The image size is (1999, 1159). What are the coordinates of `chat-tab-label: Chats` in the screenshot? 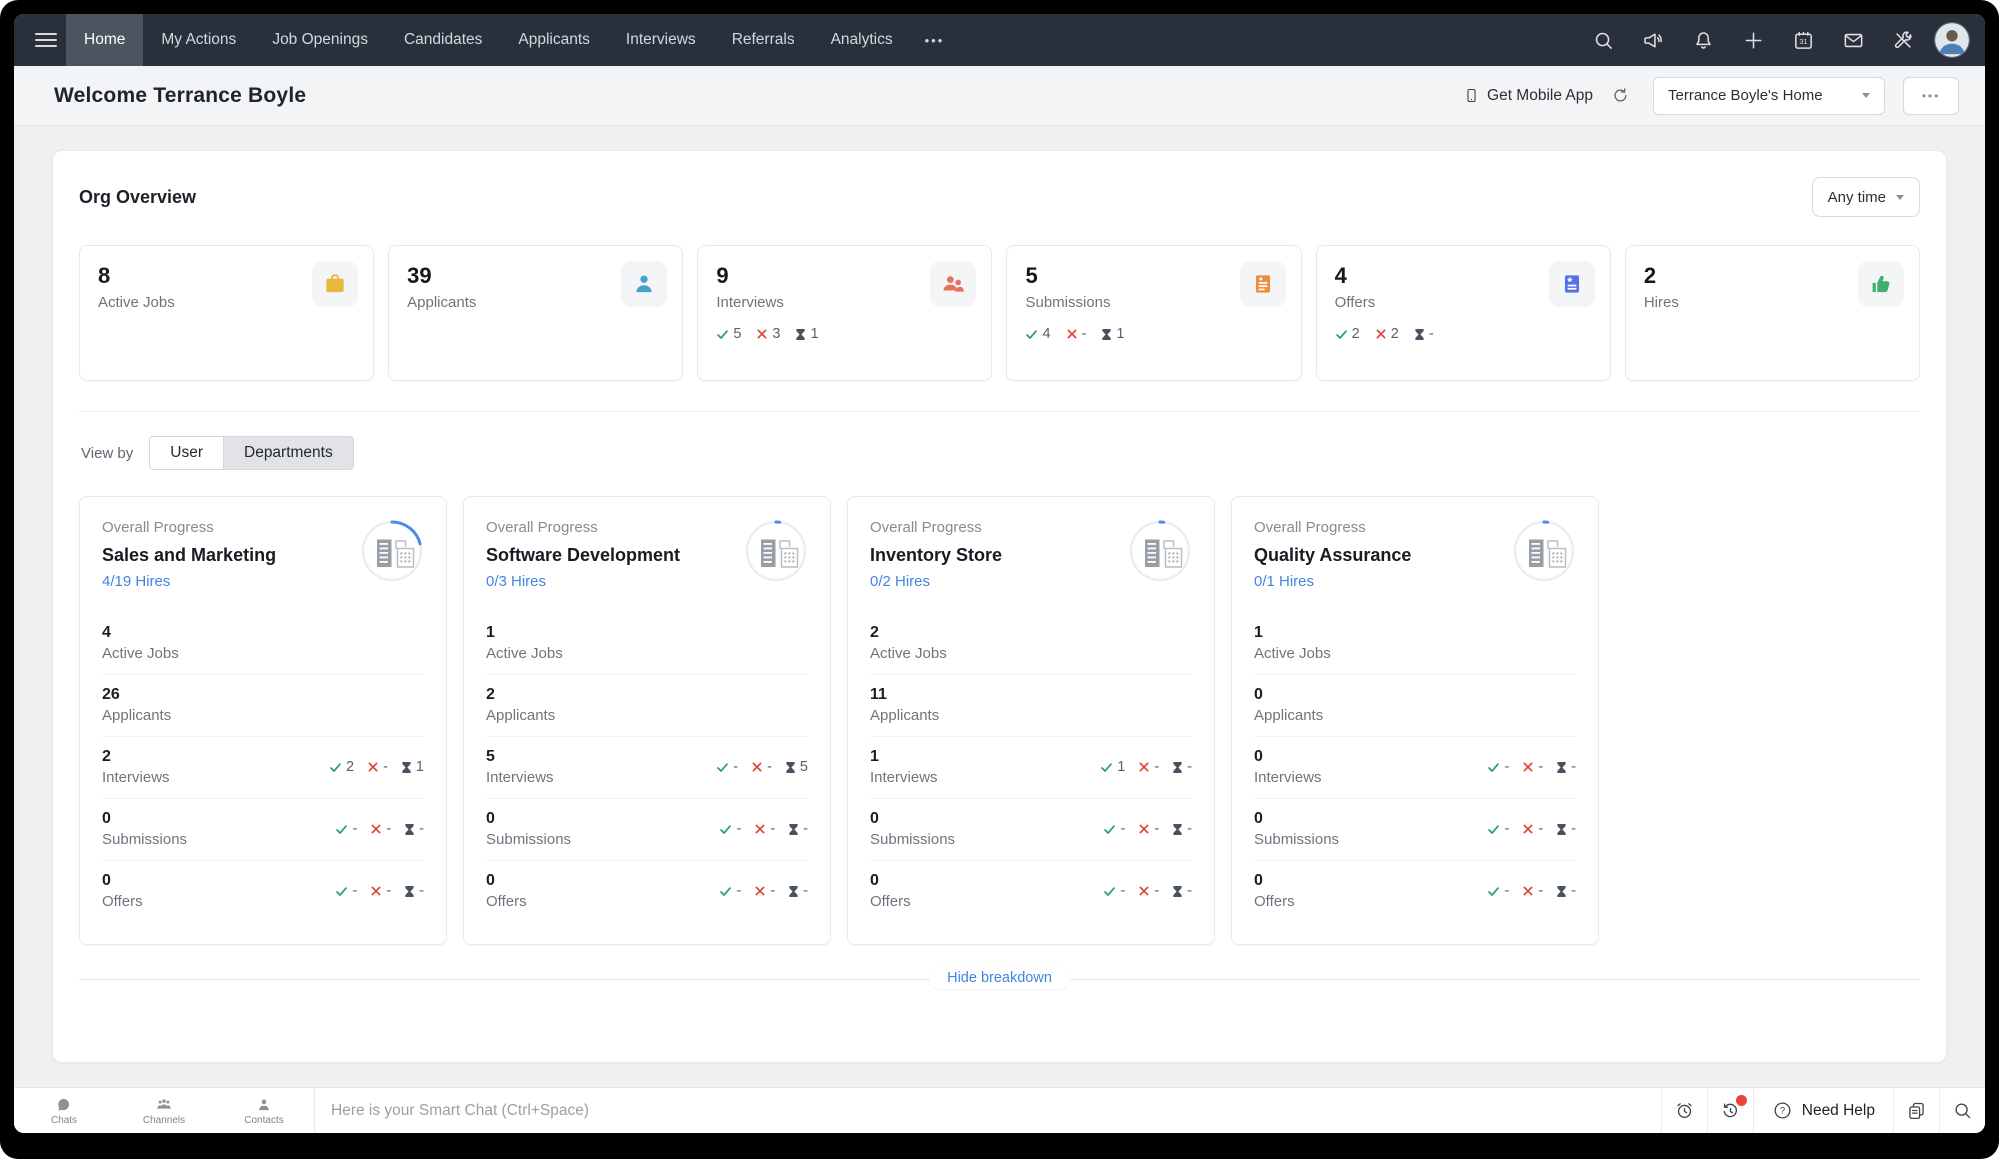 It's located at (64, 1120).